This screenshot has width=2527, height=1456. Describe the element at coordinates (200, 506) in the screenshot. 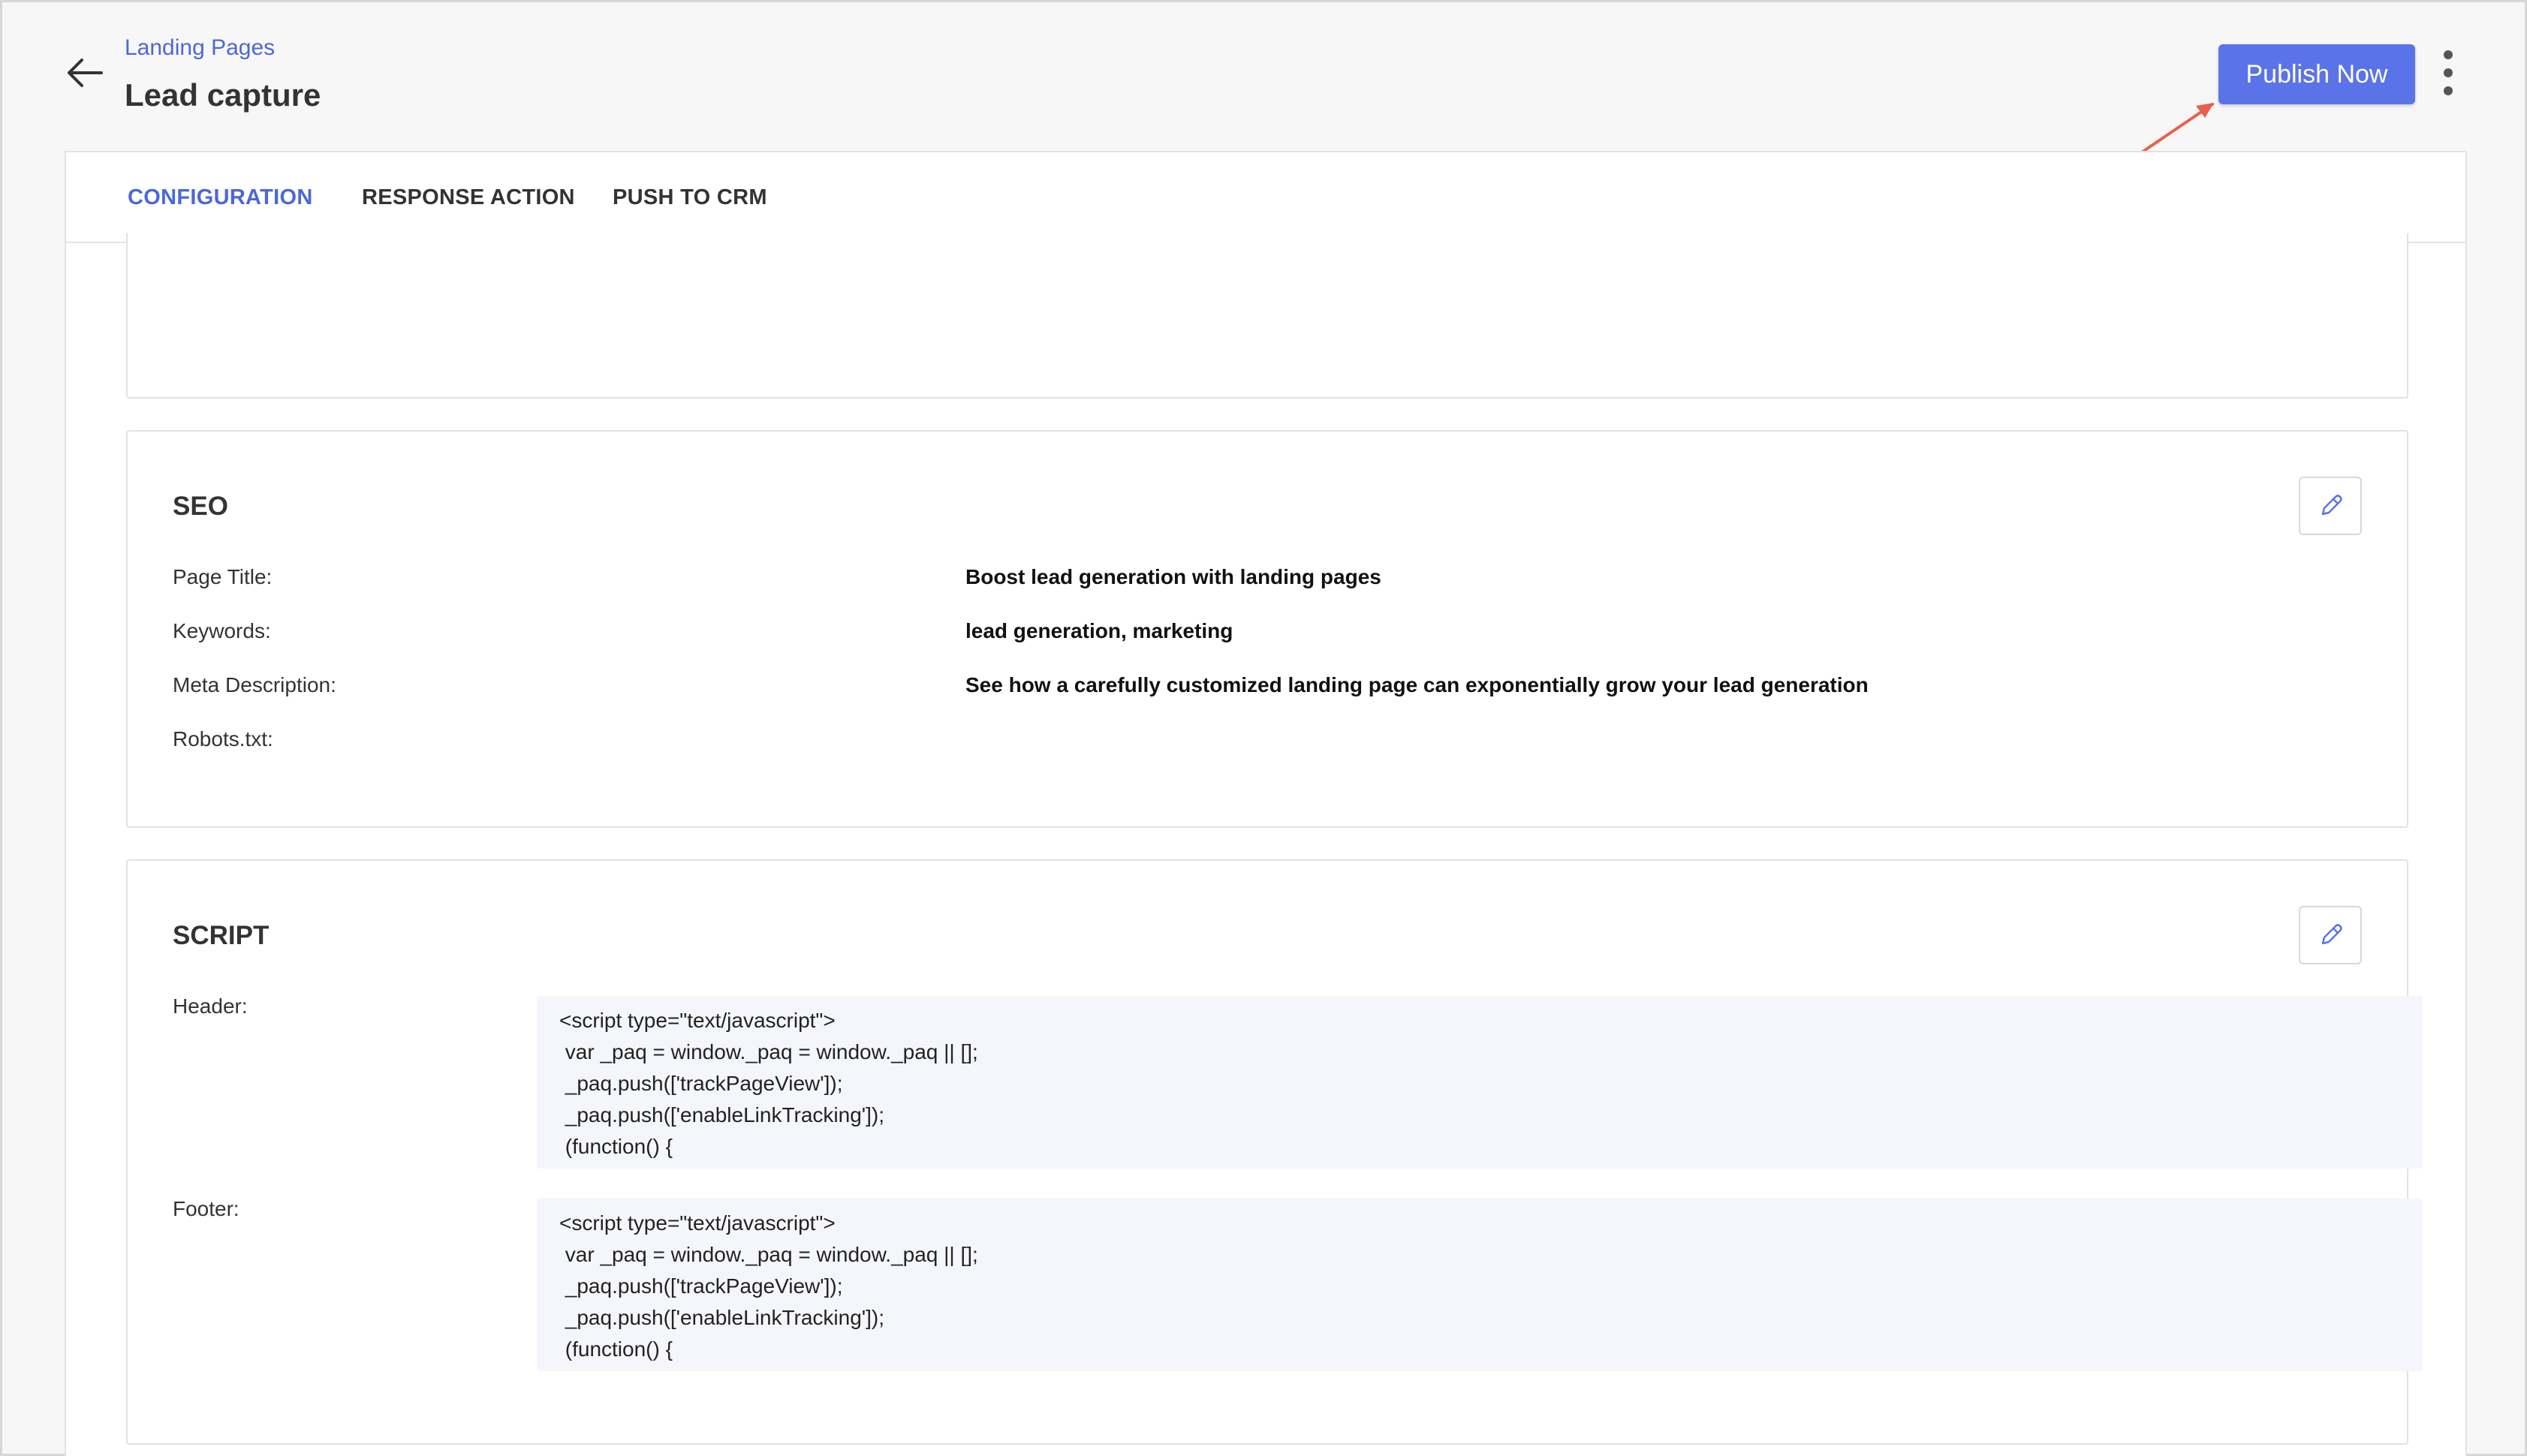

I see `seo-section-title: SEO` at that location.